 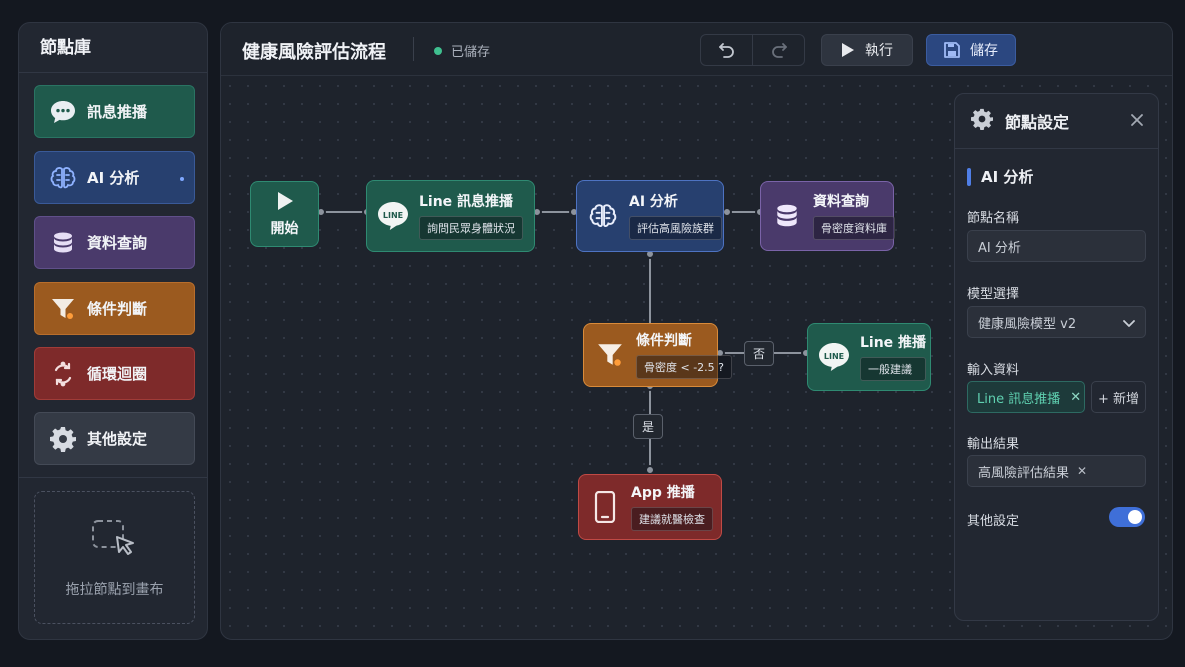 I want to click on node-ai-sub: 評估高風險族群, so click(x=675, y=227).